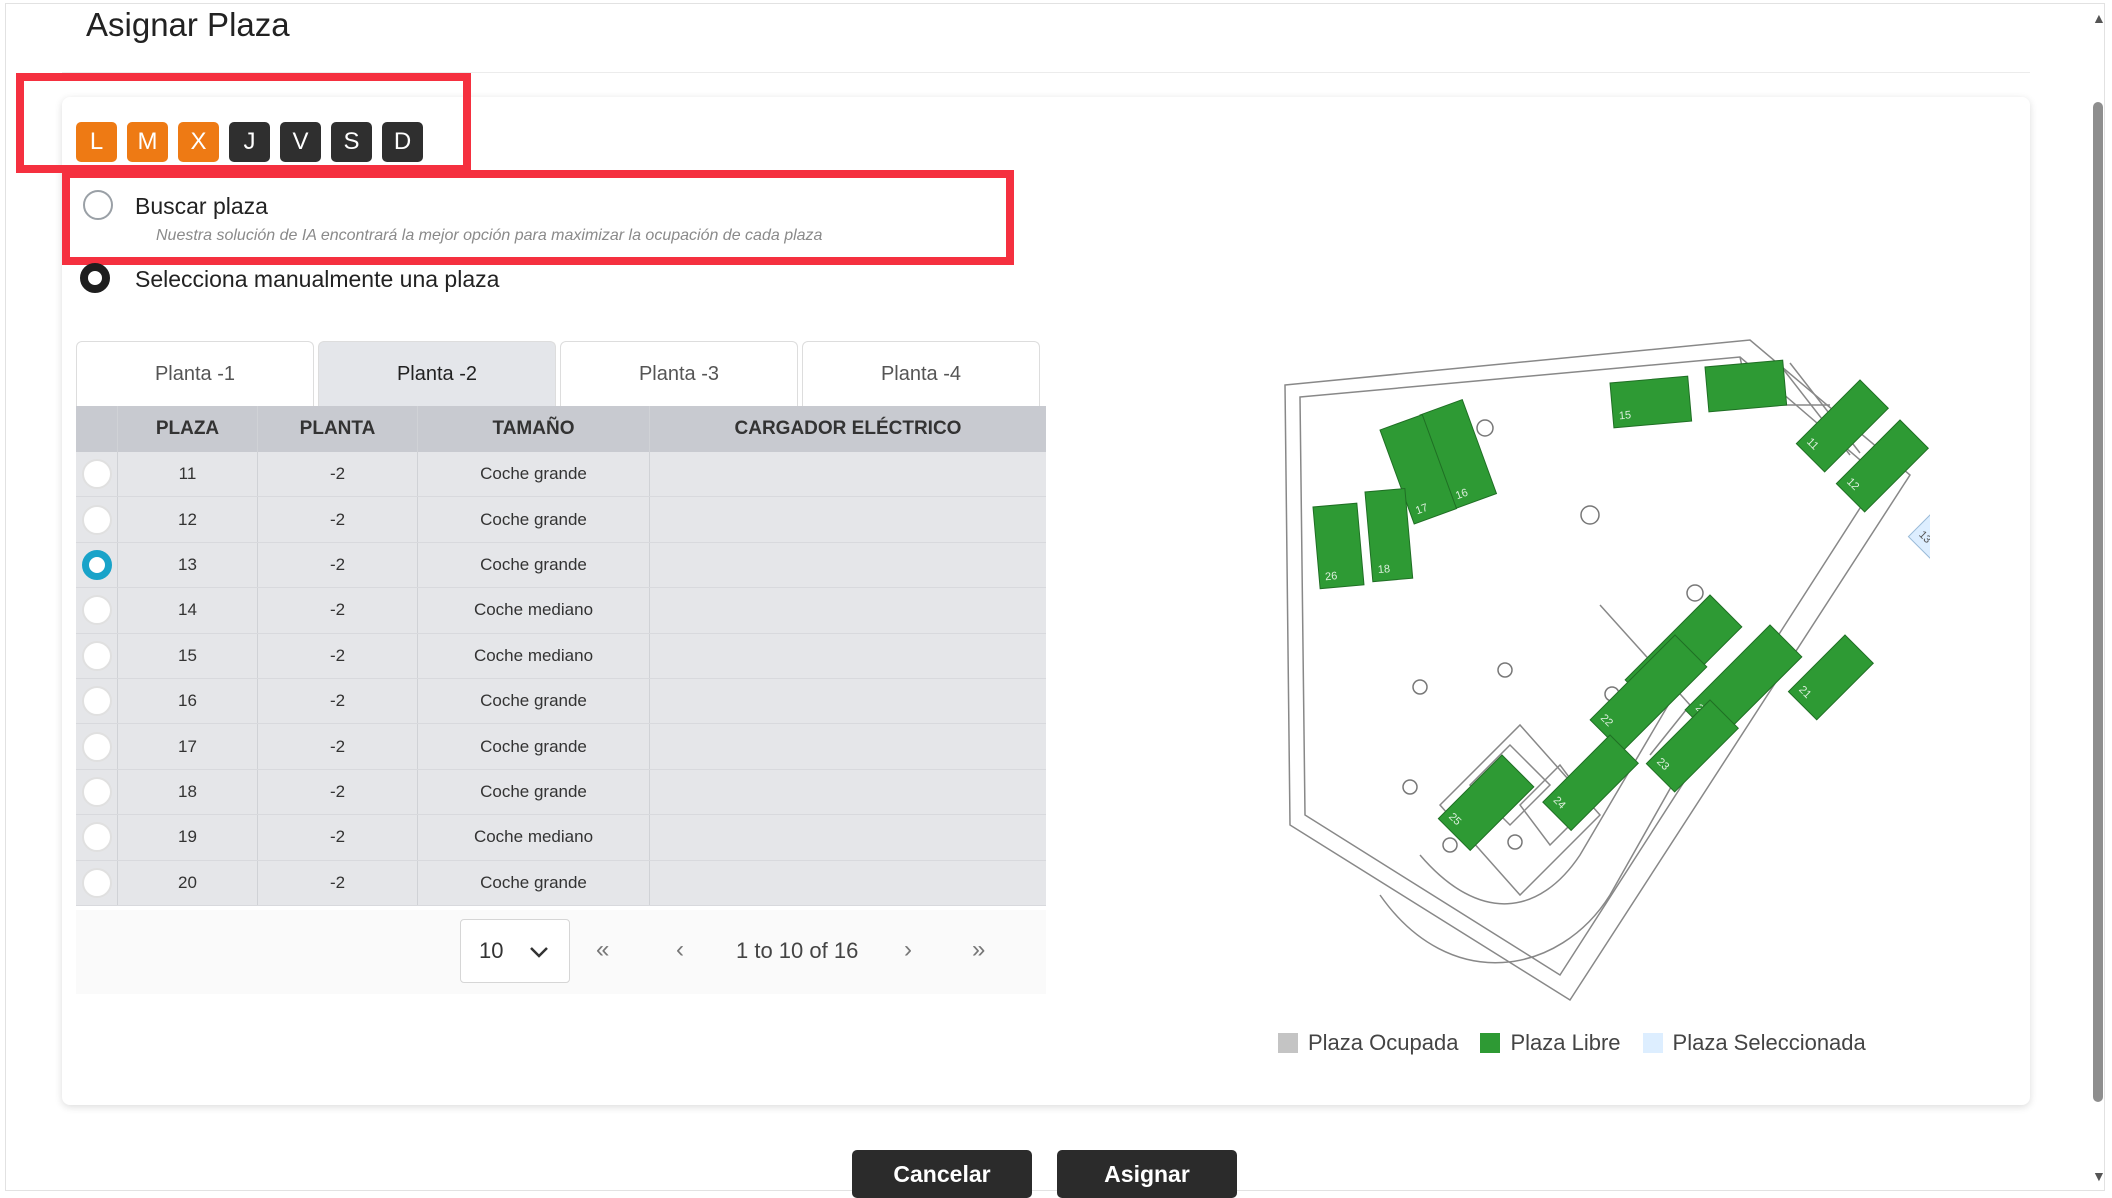 This screenshot has height=1198, width=2112. I want to click on map-spot-21: 21, so click(1830, 677).